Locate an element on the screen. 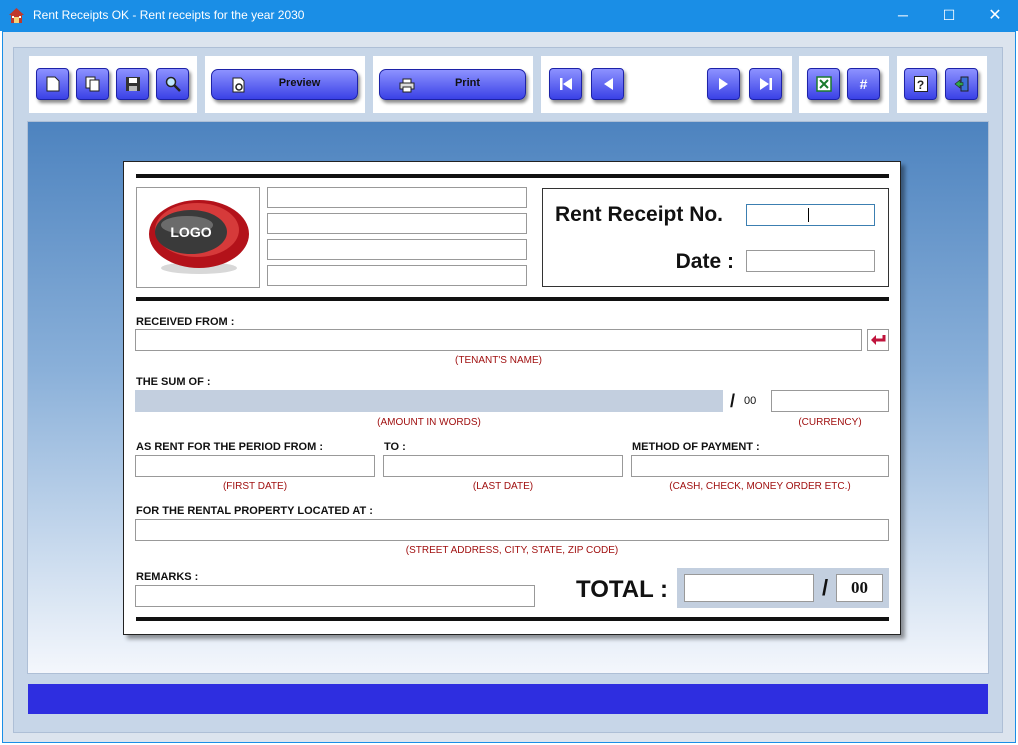 This screenshot has height=745, width=1018. payment-method-hint: (CASH, CHECK, MONEY ORDER ETC.) is located at coordinates (760, 486).